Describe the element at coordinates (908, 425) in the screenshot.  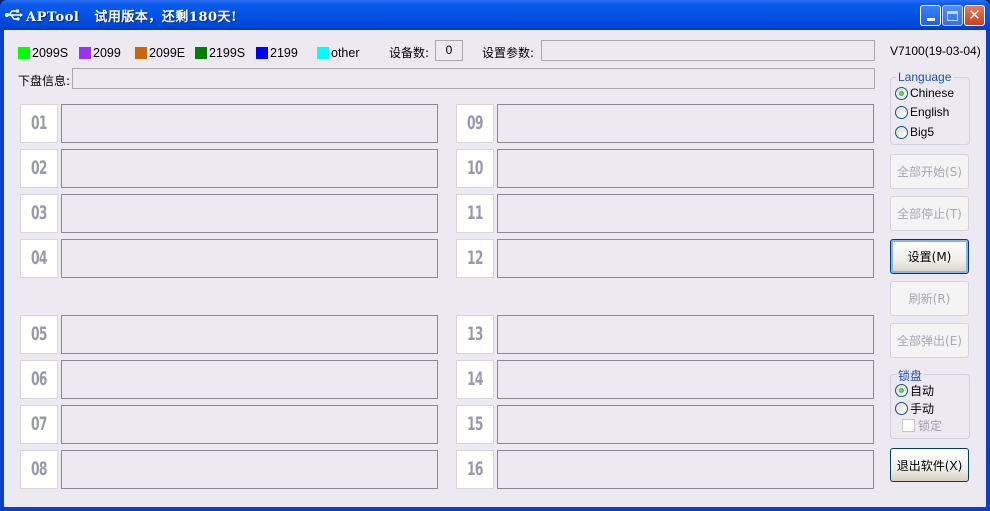
I see `checkbox-icon` at that location.